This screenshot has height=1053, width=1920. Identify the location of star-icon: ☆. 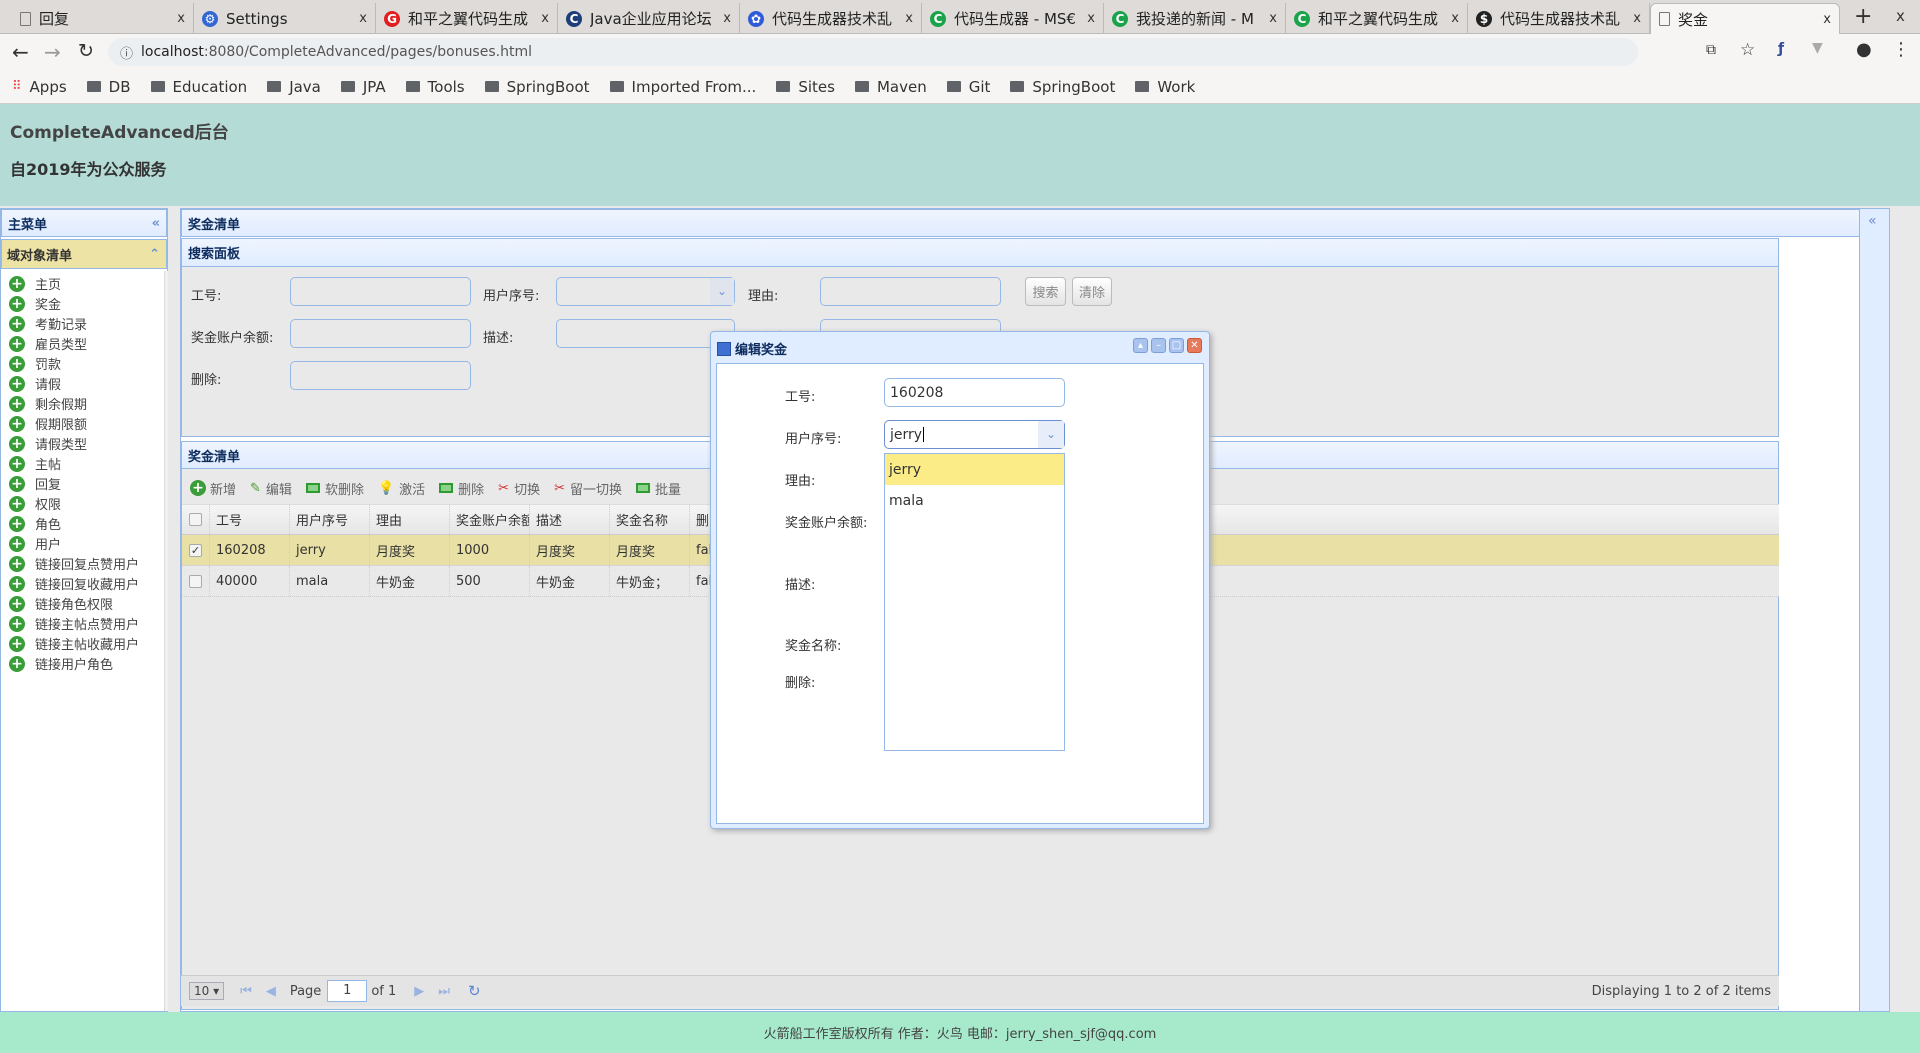
(1747, 50).